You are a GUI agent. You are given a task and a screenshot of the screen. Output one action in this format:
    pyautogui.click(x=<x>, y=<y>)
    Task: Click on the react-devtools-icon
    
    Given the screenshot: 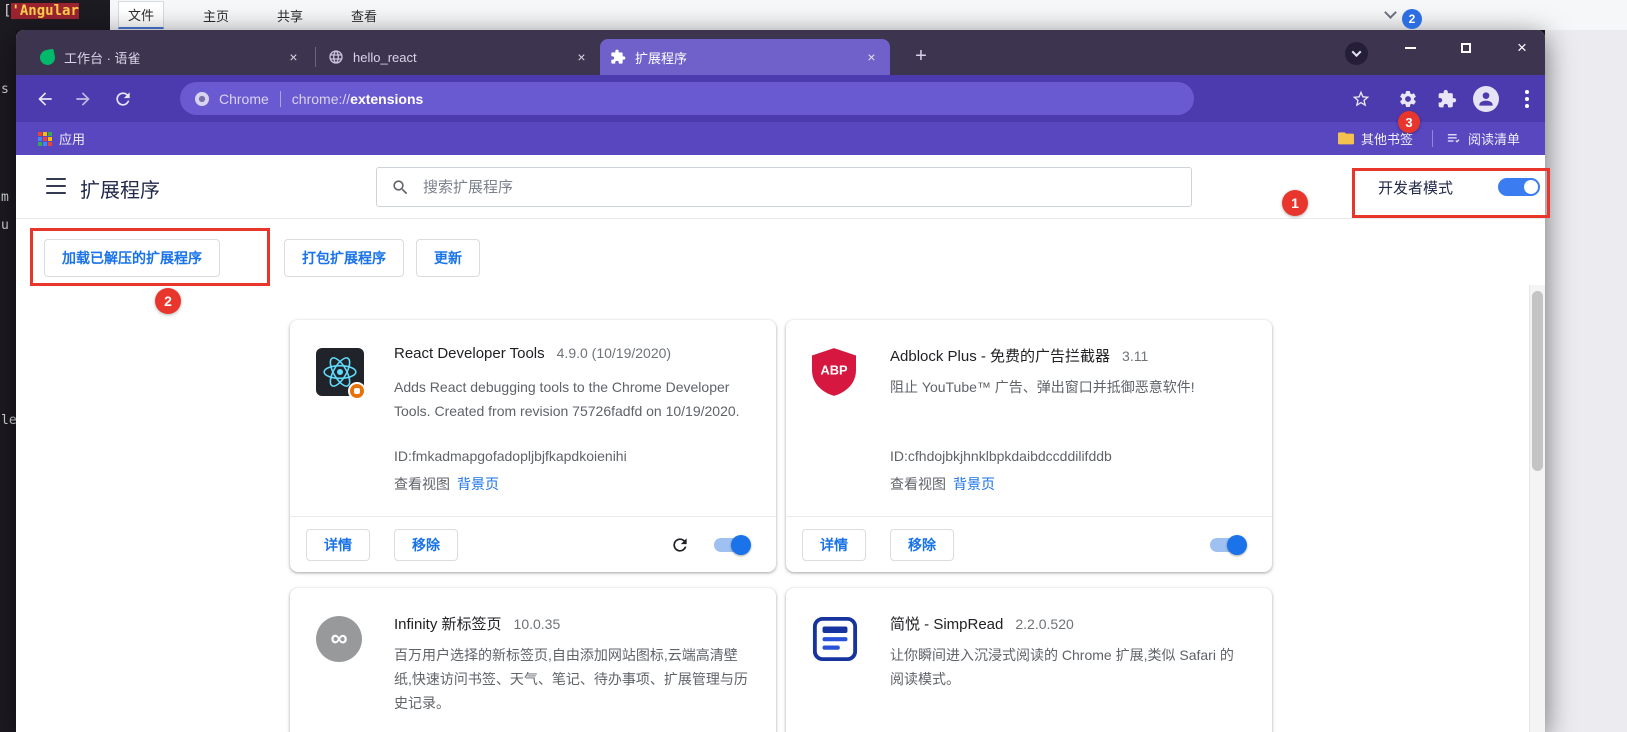 What is the action you would take?
    pyautogui.click(x=341, y=374)
    